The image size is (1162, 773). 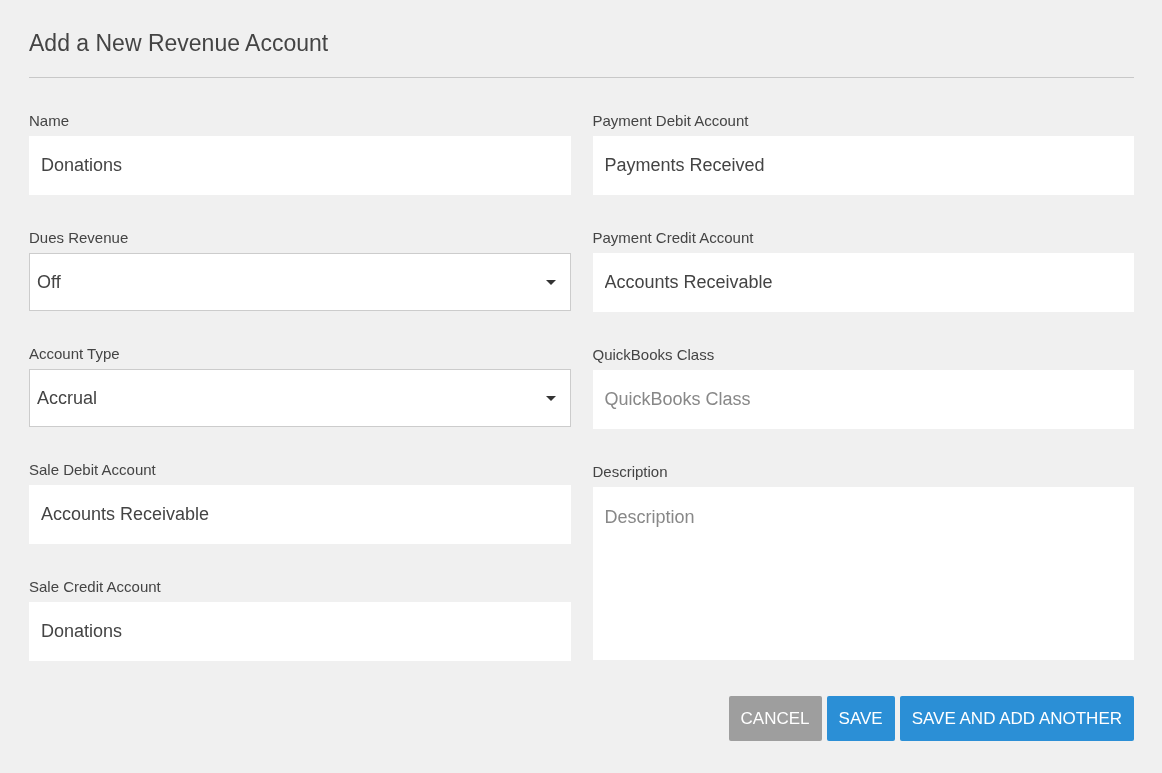 What do you see at coordinates (670, 120) in the screenshot?
I see `field-label: Payment Debit Account` at bounding box center [670, 120].